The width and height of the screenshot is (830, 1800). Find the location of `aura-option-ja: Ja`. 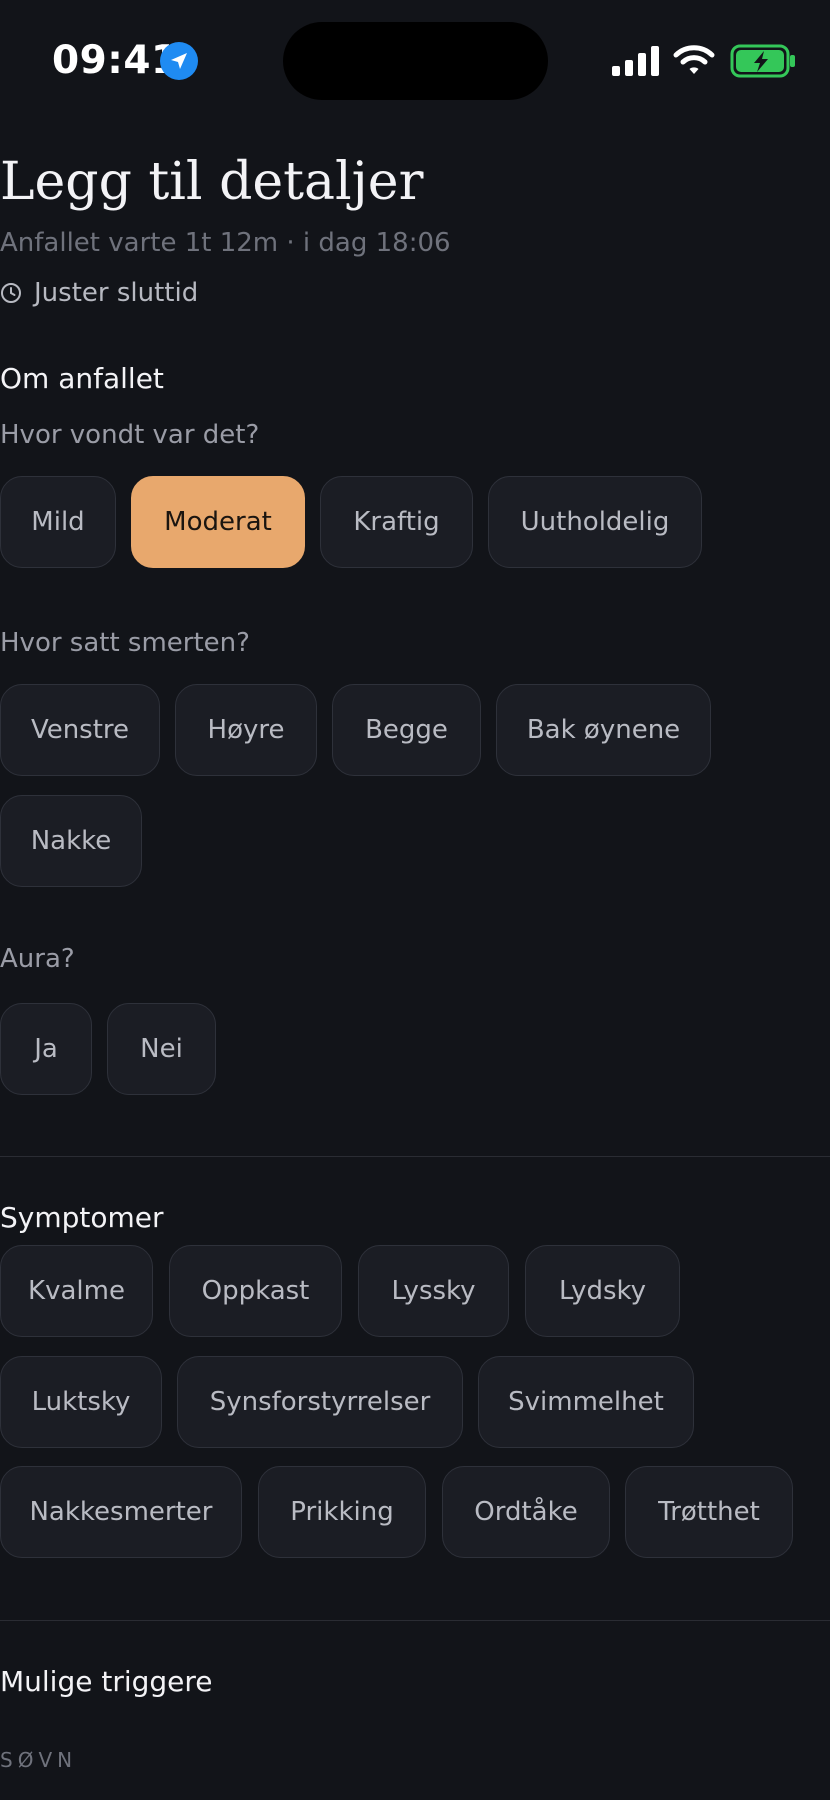

aura-option-ja: Ja is located at coordinates (46, 1049).